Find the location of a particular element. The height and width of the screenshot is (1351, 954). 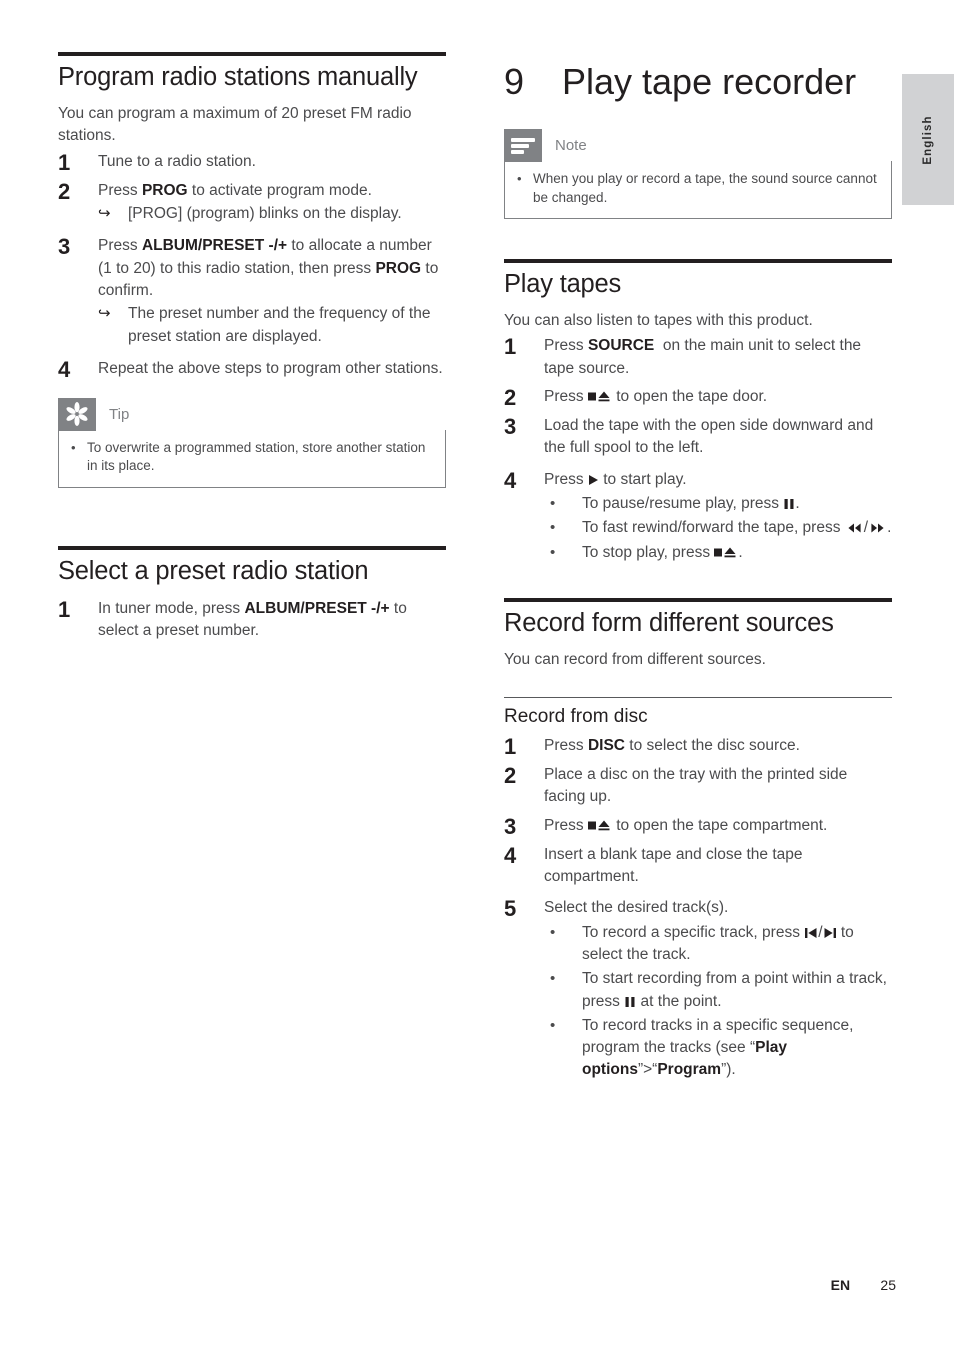

section-title-select-preset: Select a preset radio station is located at coordinates (213, 570).